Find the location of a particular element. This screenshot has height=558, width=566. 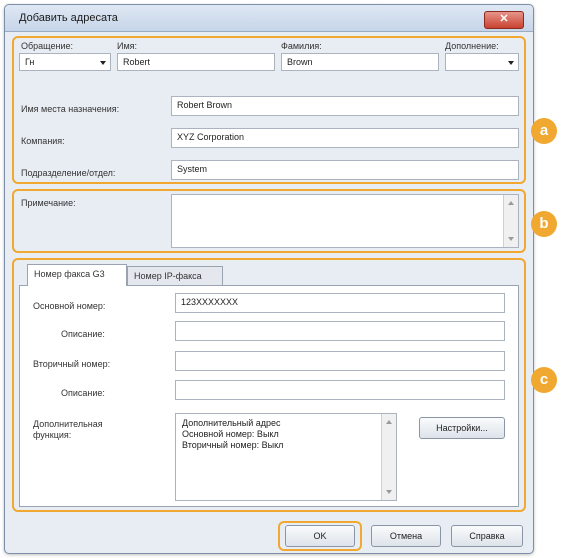

description1-field is located at coordinates (340, 331).